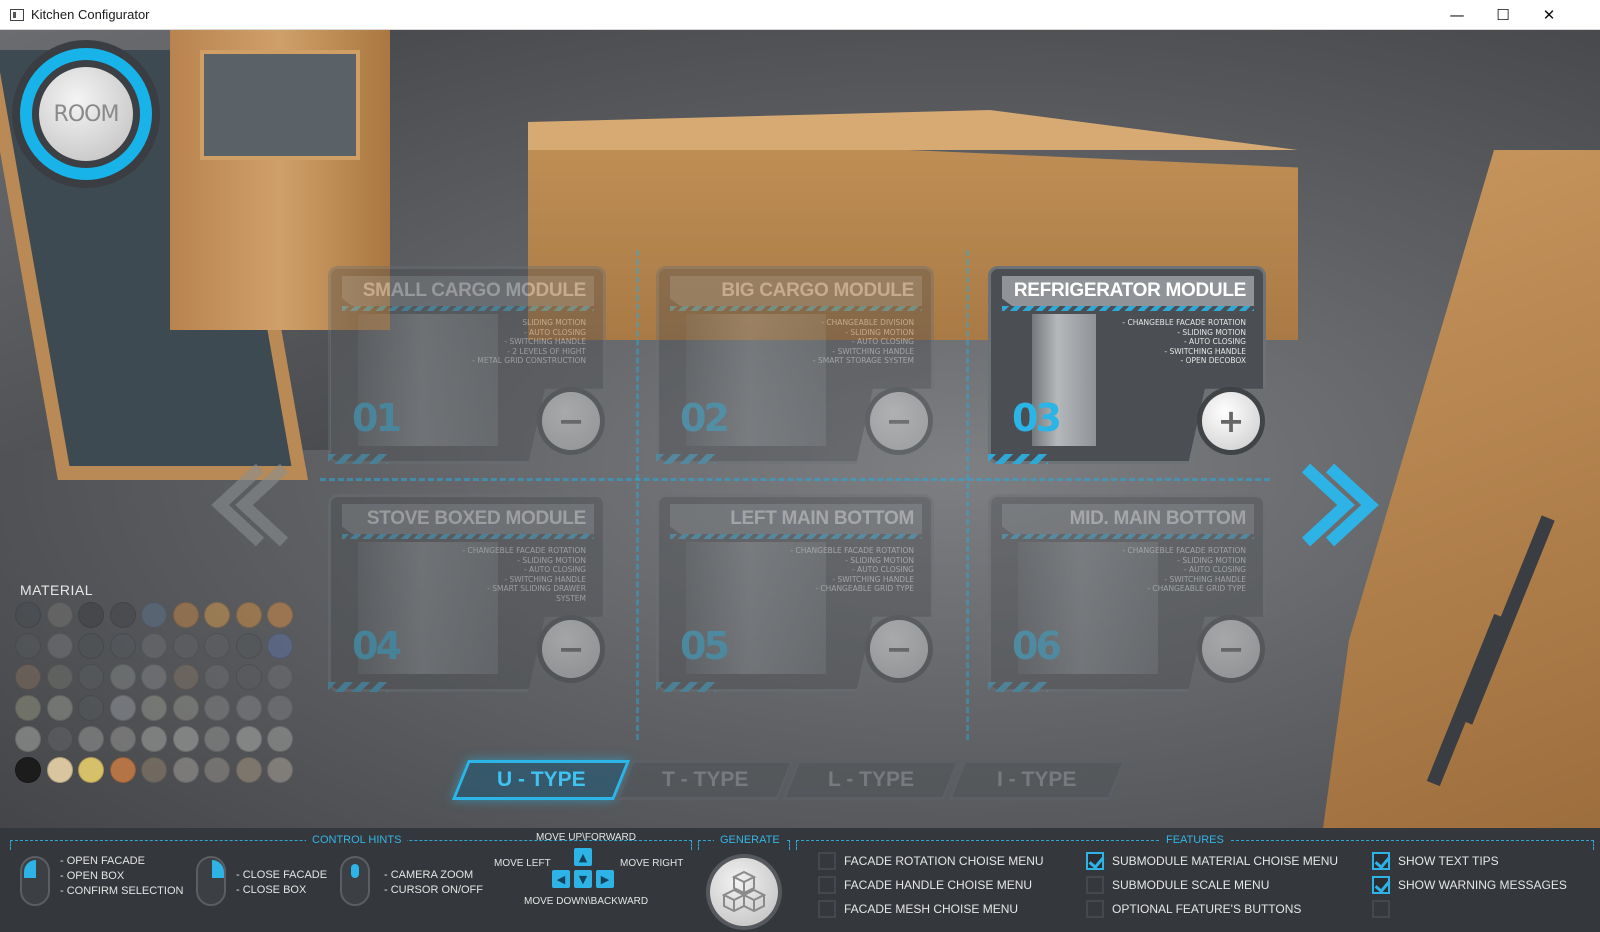  What do you see at coordinates (545, 579) in the screenshot?
I see `module-feature: - SWITCHING HANDLE` at bounding box center [545, 579].